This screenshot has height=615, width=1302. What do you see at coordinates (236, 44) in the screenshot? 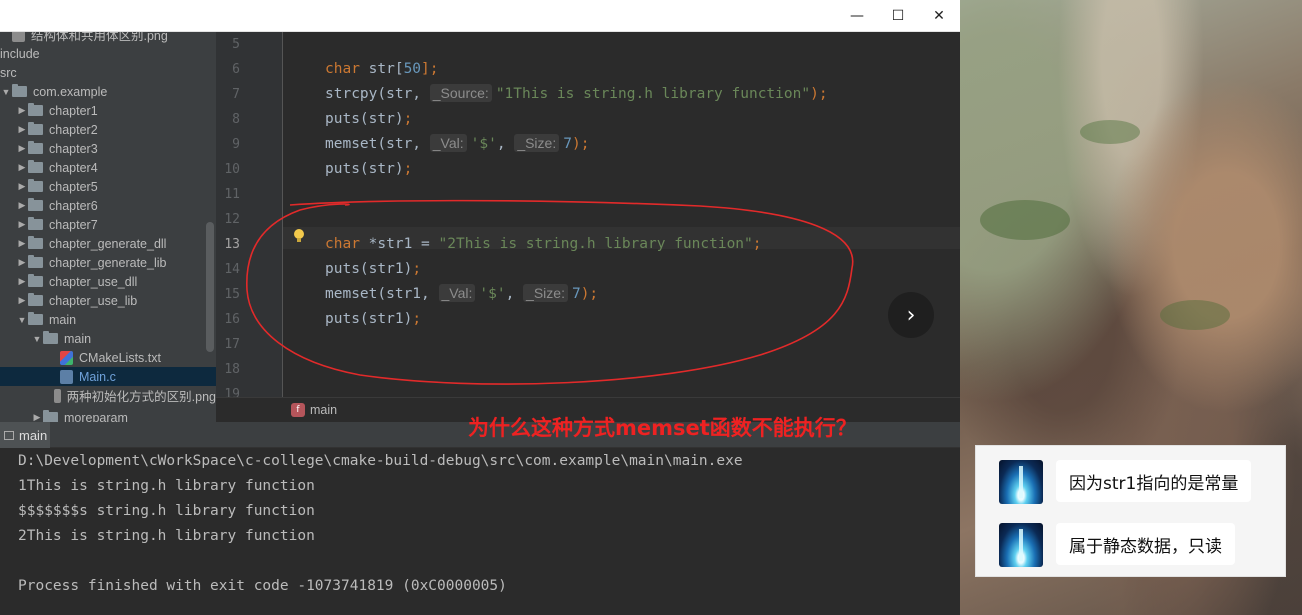
I see `line-number: 5` at bounding box center [236, 44].